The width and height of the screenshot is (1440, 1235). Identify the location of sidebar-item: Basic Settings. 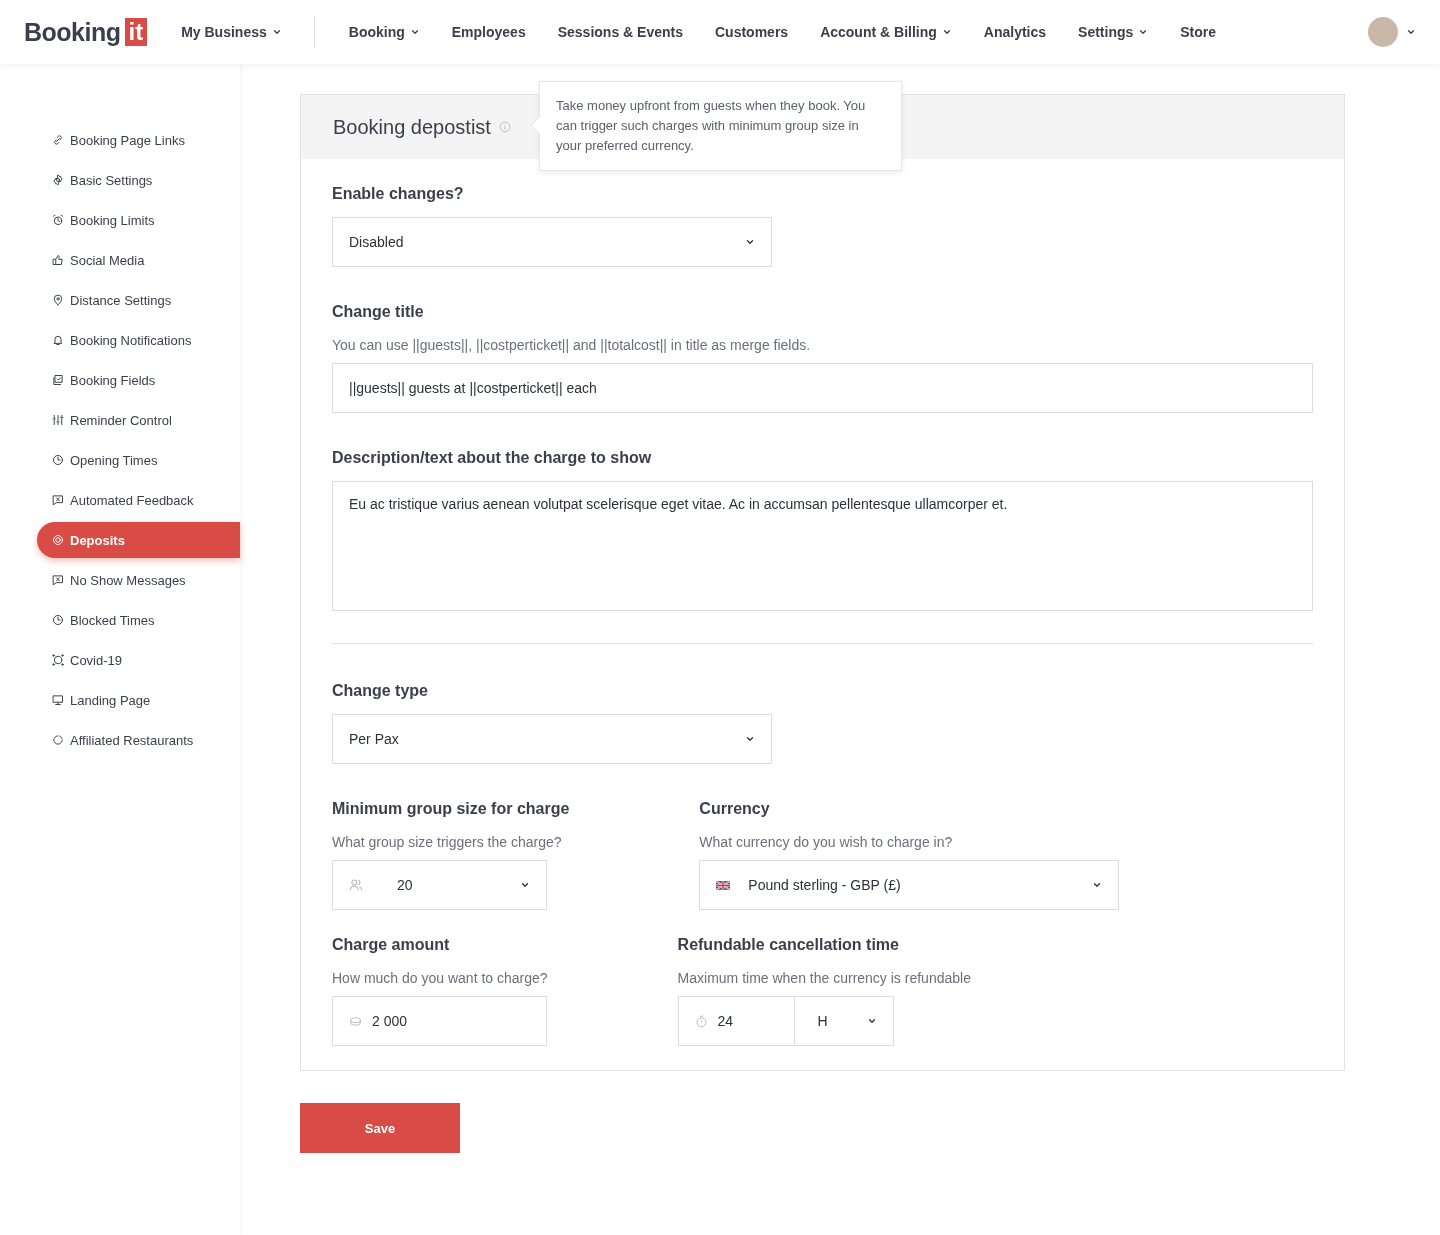
(138, 180).